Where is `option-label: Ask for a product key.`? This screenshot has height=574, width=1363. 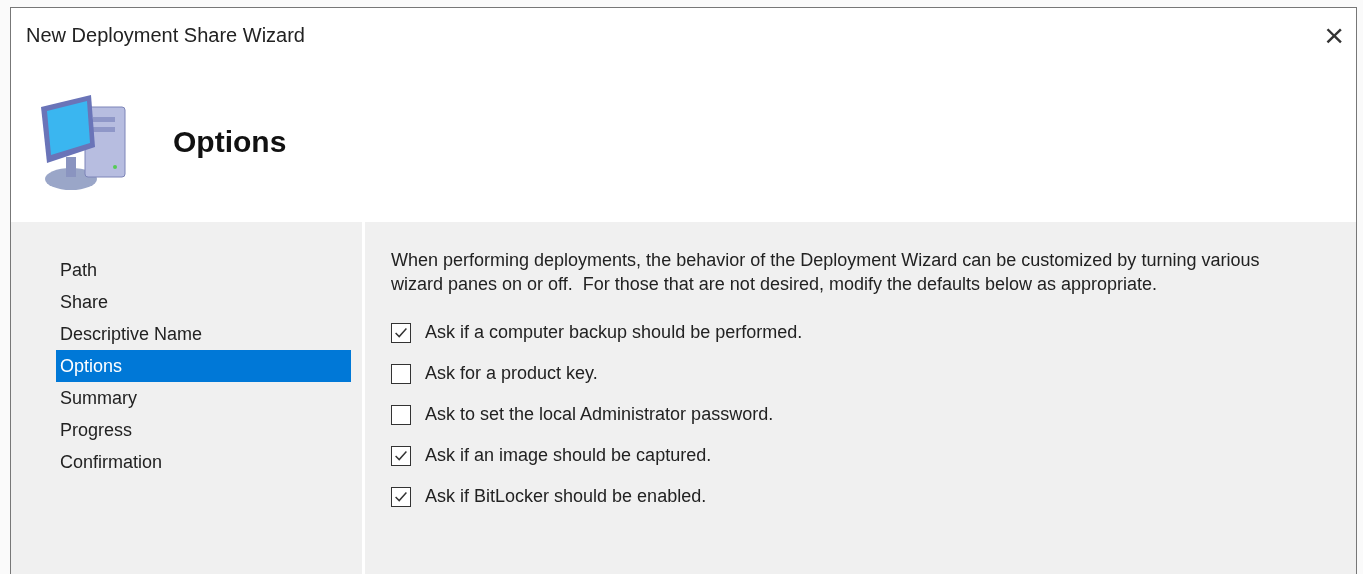 option-label: Ask for a product key. is located at coordinates (511, 373).